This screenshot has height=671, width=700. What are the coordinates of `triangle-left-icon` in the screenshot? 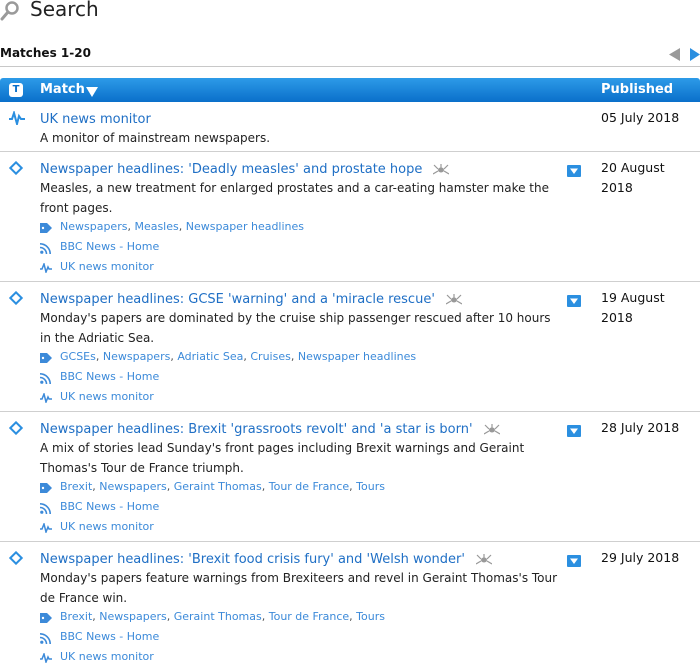 It's located at (675, 55).